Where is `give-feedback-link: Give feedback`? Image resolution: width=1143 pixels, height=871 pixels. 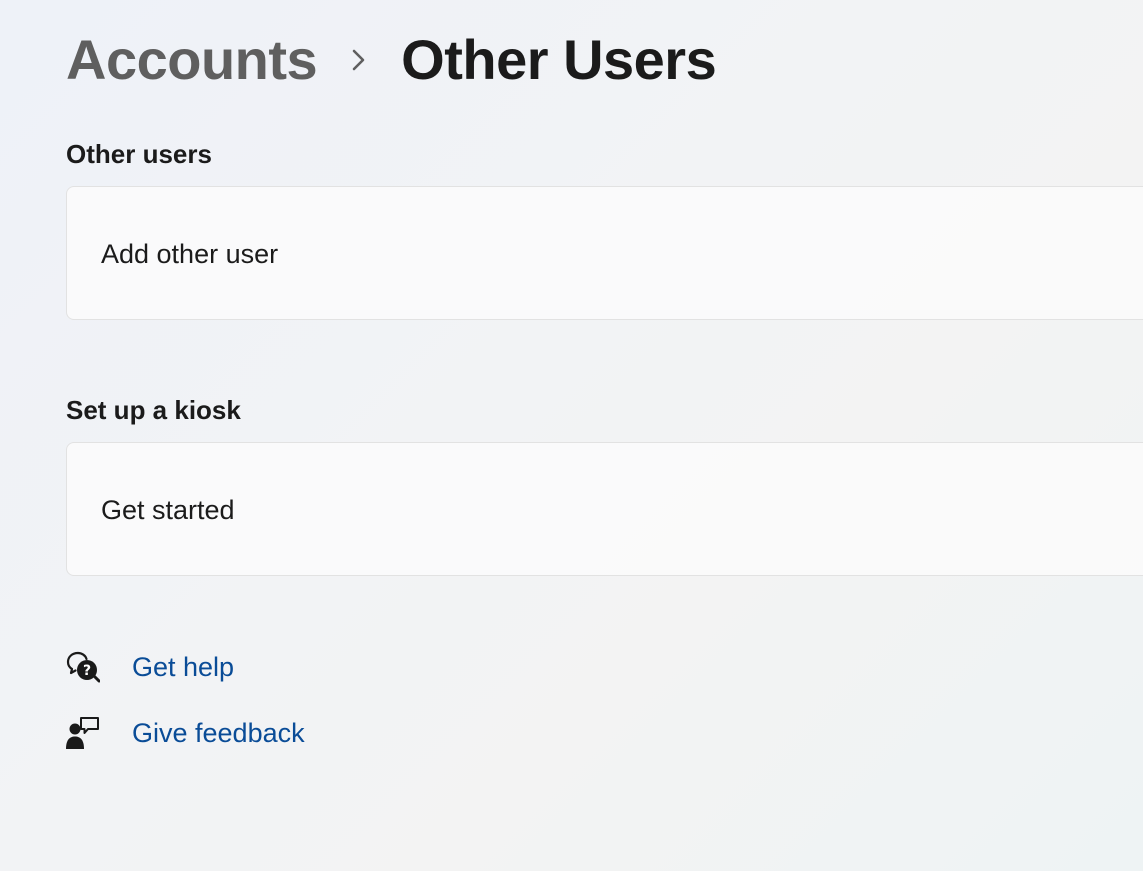
give-feedback-link: Give feedback is located at coordinates (185, 733).